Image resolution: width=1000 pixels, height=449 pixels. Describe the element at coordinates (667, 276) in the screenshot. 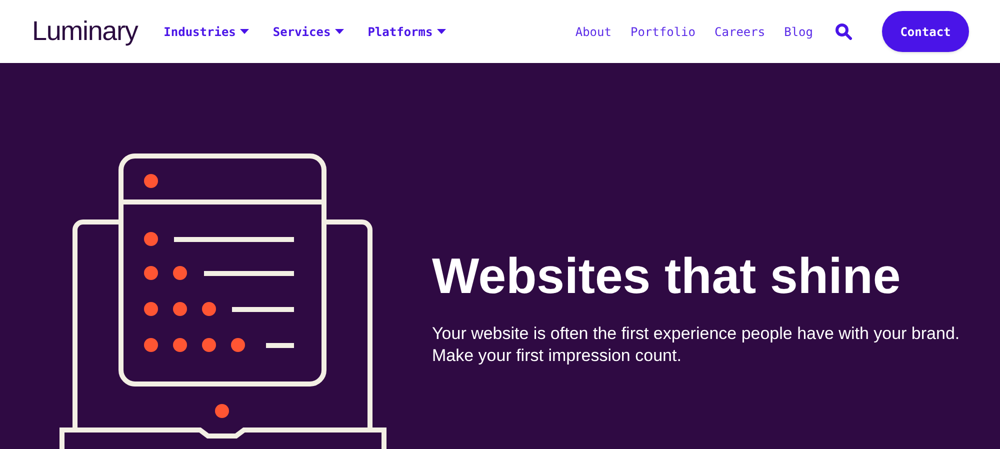

I see `hero-title: Websites that shine` at that location.